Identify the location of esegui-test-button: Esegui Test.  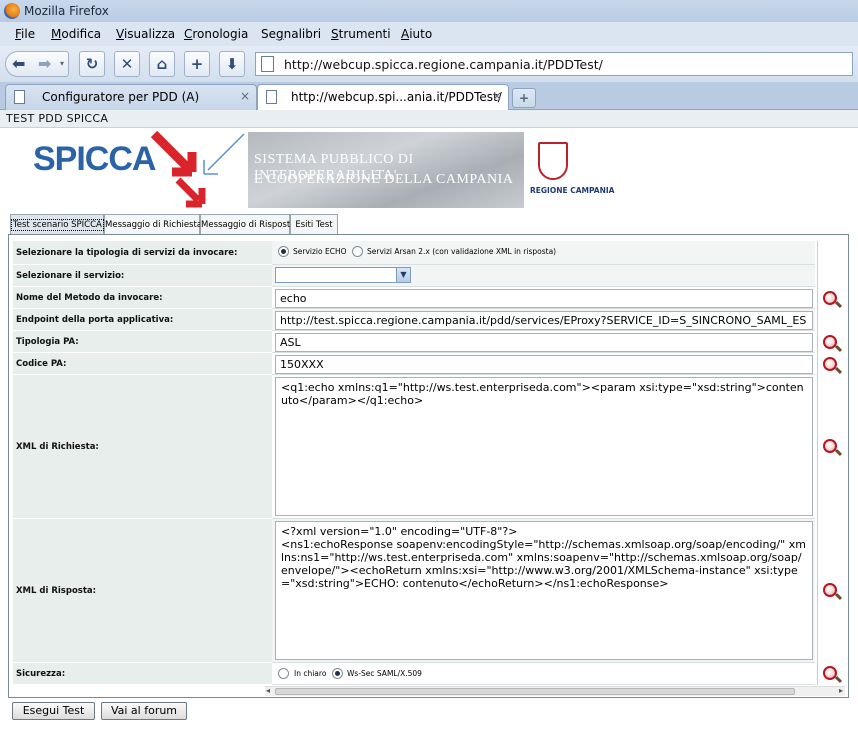
(53, 711).